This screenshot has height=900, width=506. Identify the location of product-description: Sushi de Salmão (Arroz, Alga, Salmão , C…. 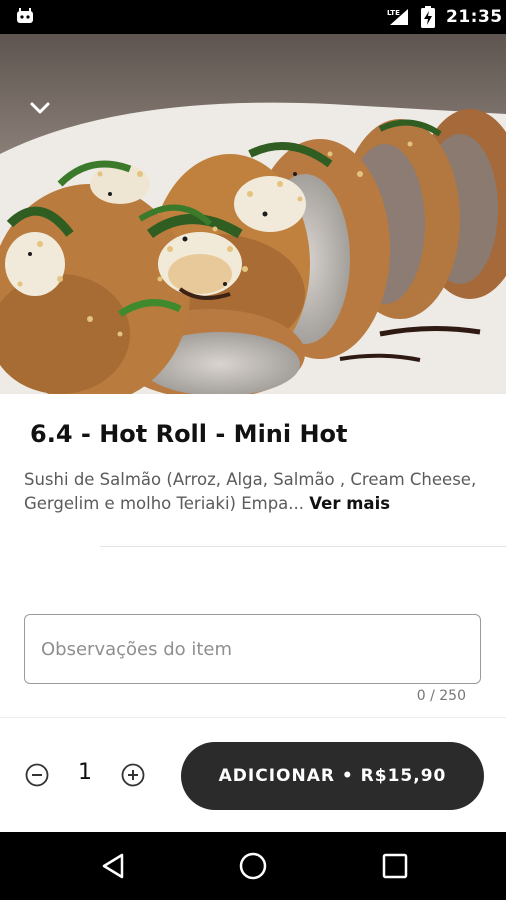
(256, 492).